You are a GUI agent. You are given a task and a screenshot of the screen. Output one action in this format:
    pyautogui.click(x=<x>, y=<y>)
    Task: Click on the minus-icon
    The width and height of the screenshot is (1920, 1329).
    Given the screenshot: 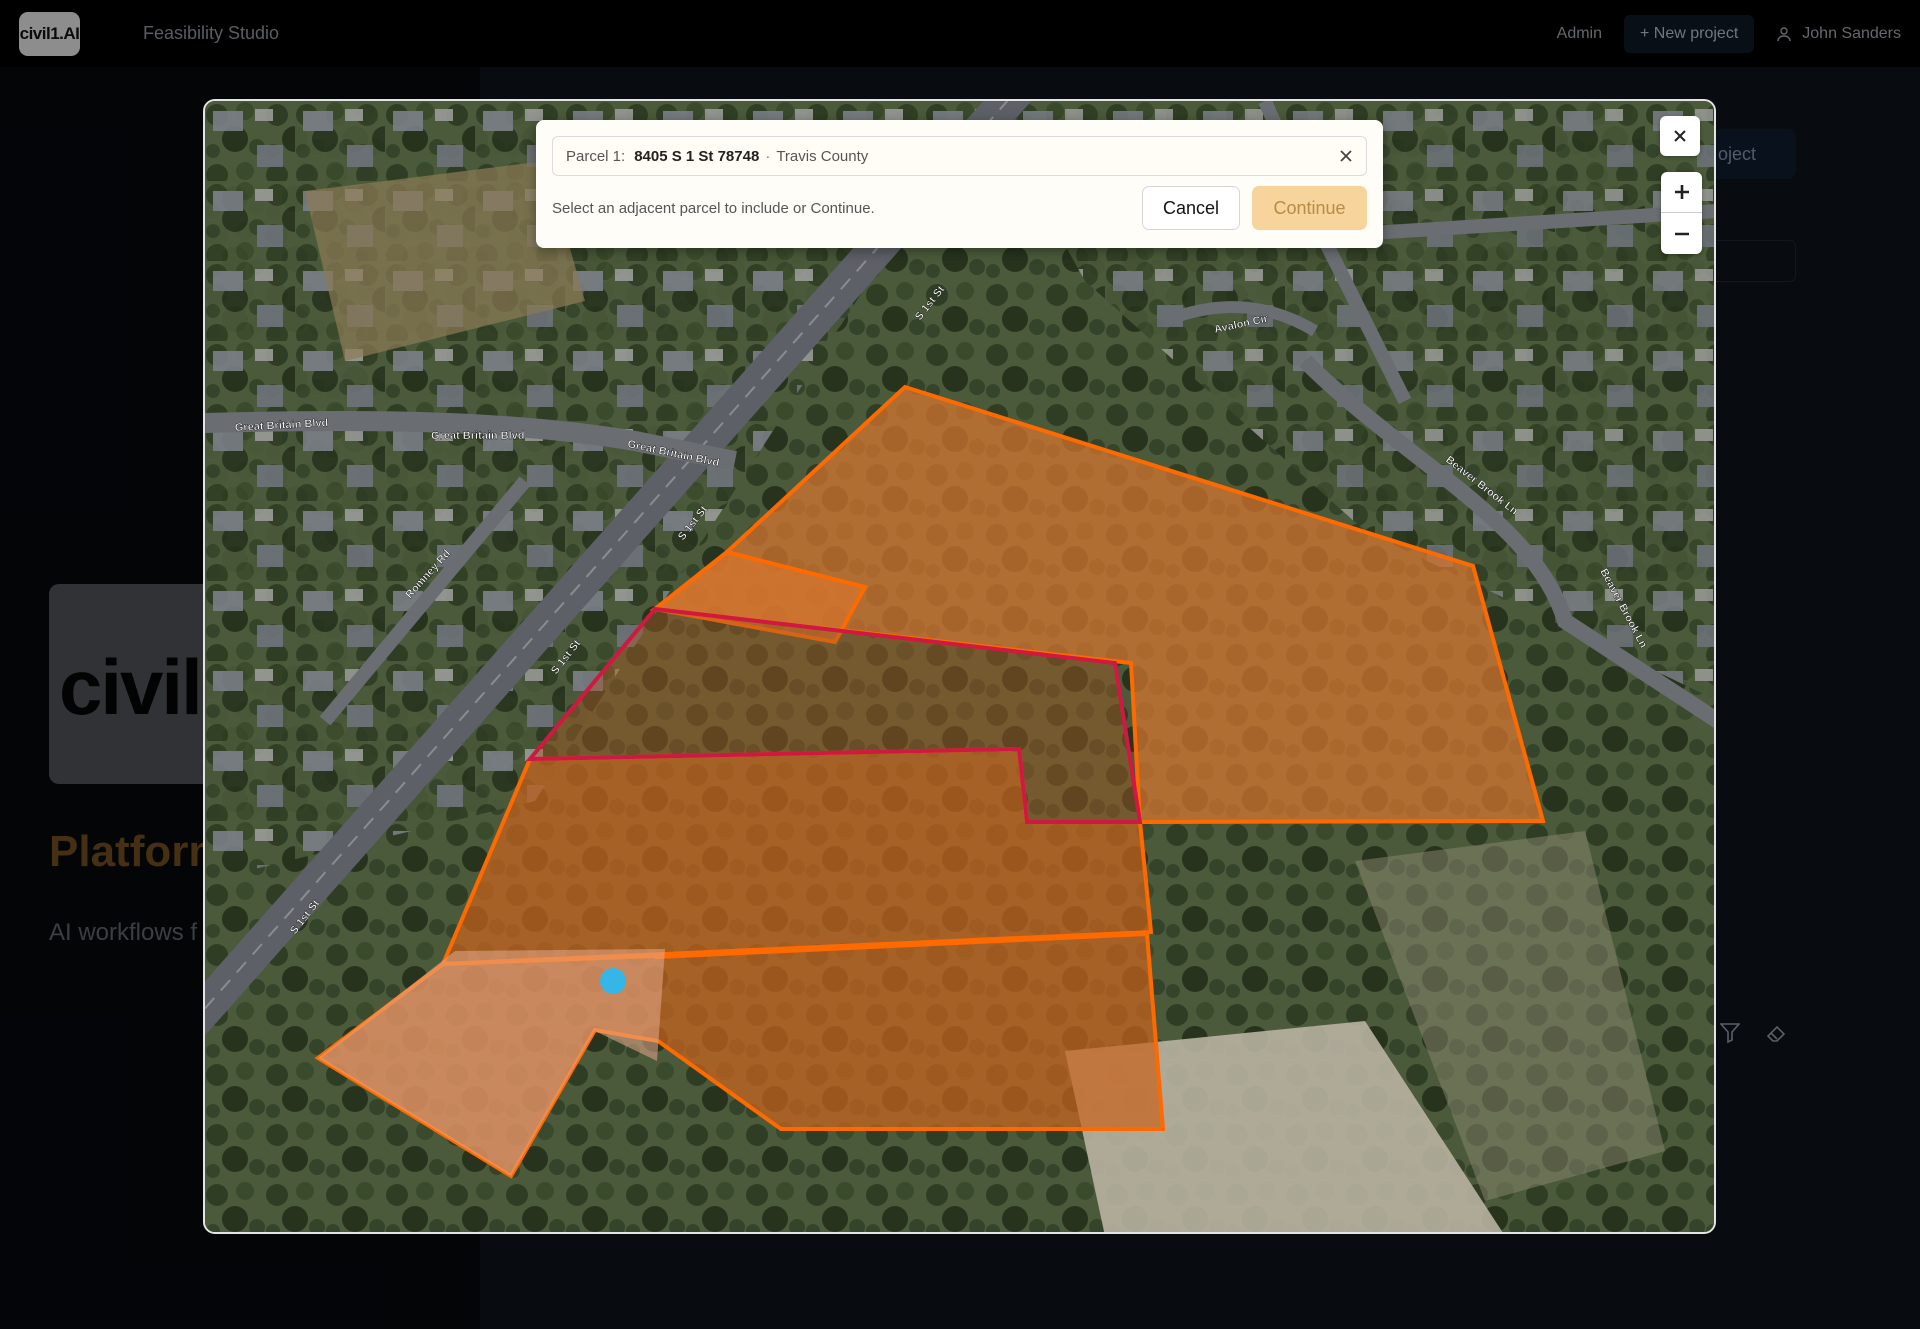 What is the action you would take?
    pyautogui.click(x=1681, y=233)
    